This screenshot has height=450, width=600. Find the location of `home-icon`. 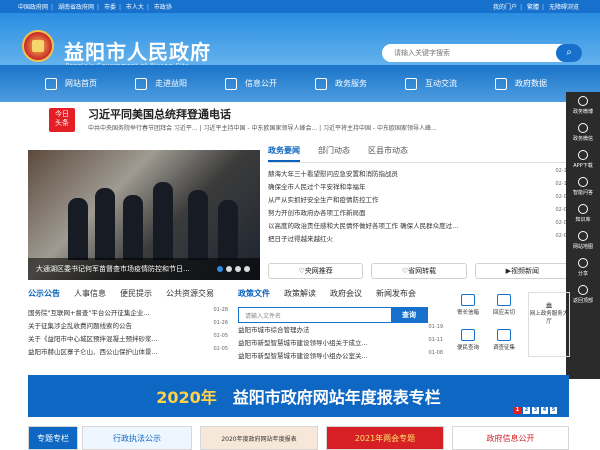

home-icon is located at coordinates (51, 83).